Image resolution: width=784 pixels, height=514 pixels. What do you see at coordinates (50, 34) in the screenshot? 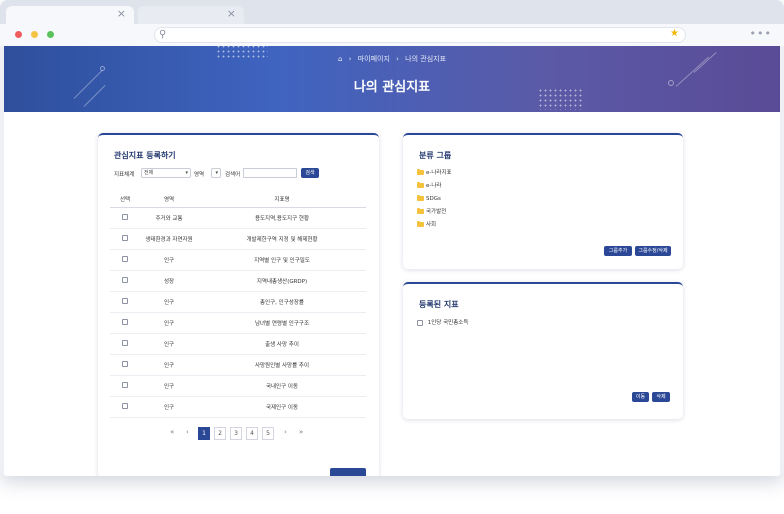
I see `window-maximize-dot` at bounding box center [50, 34].